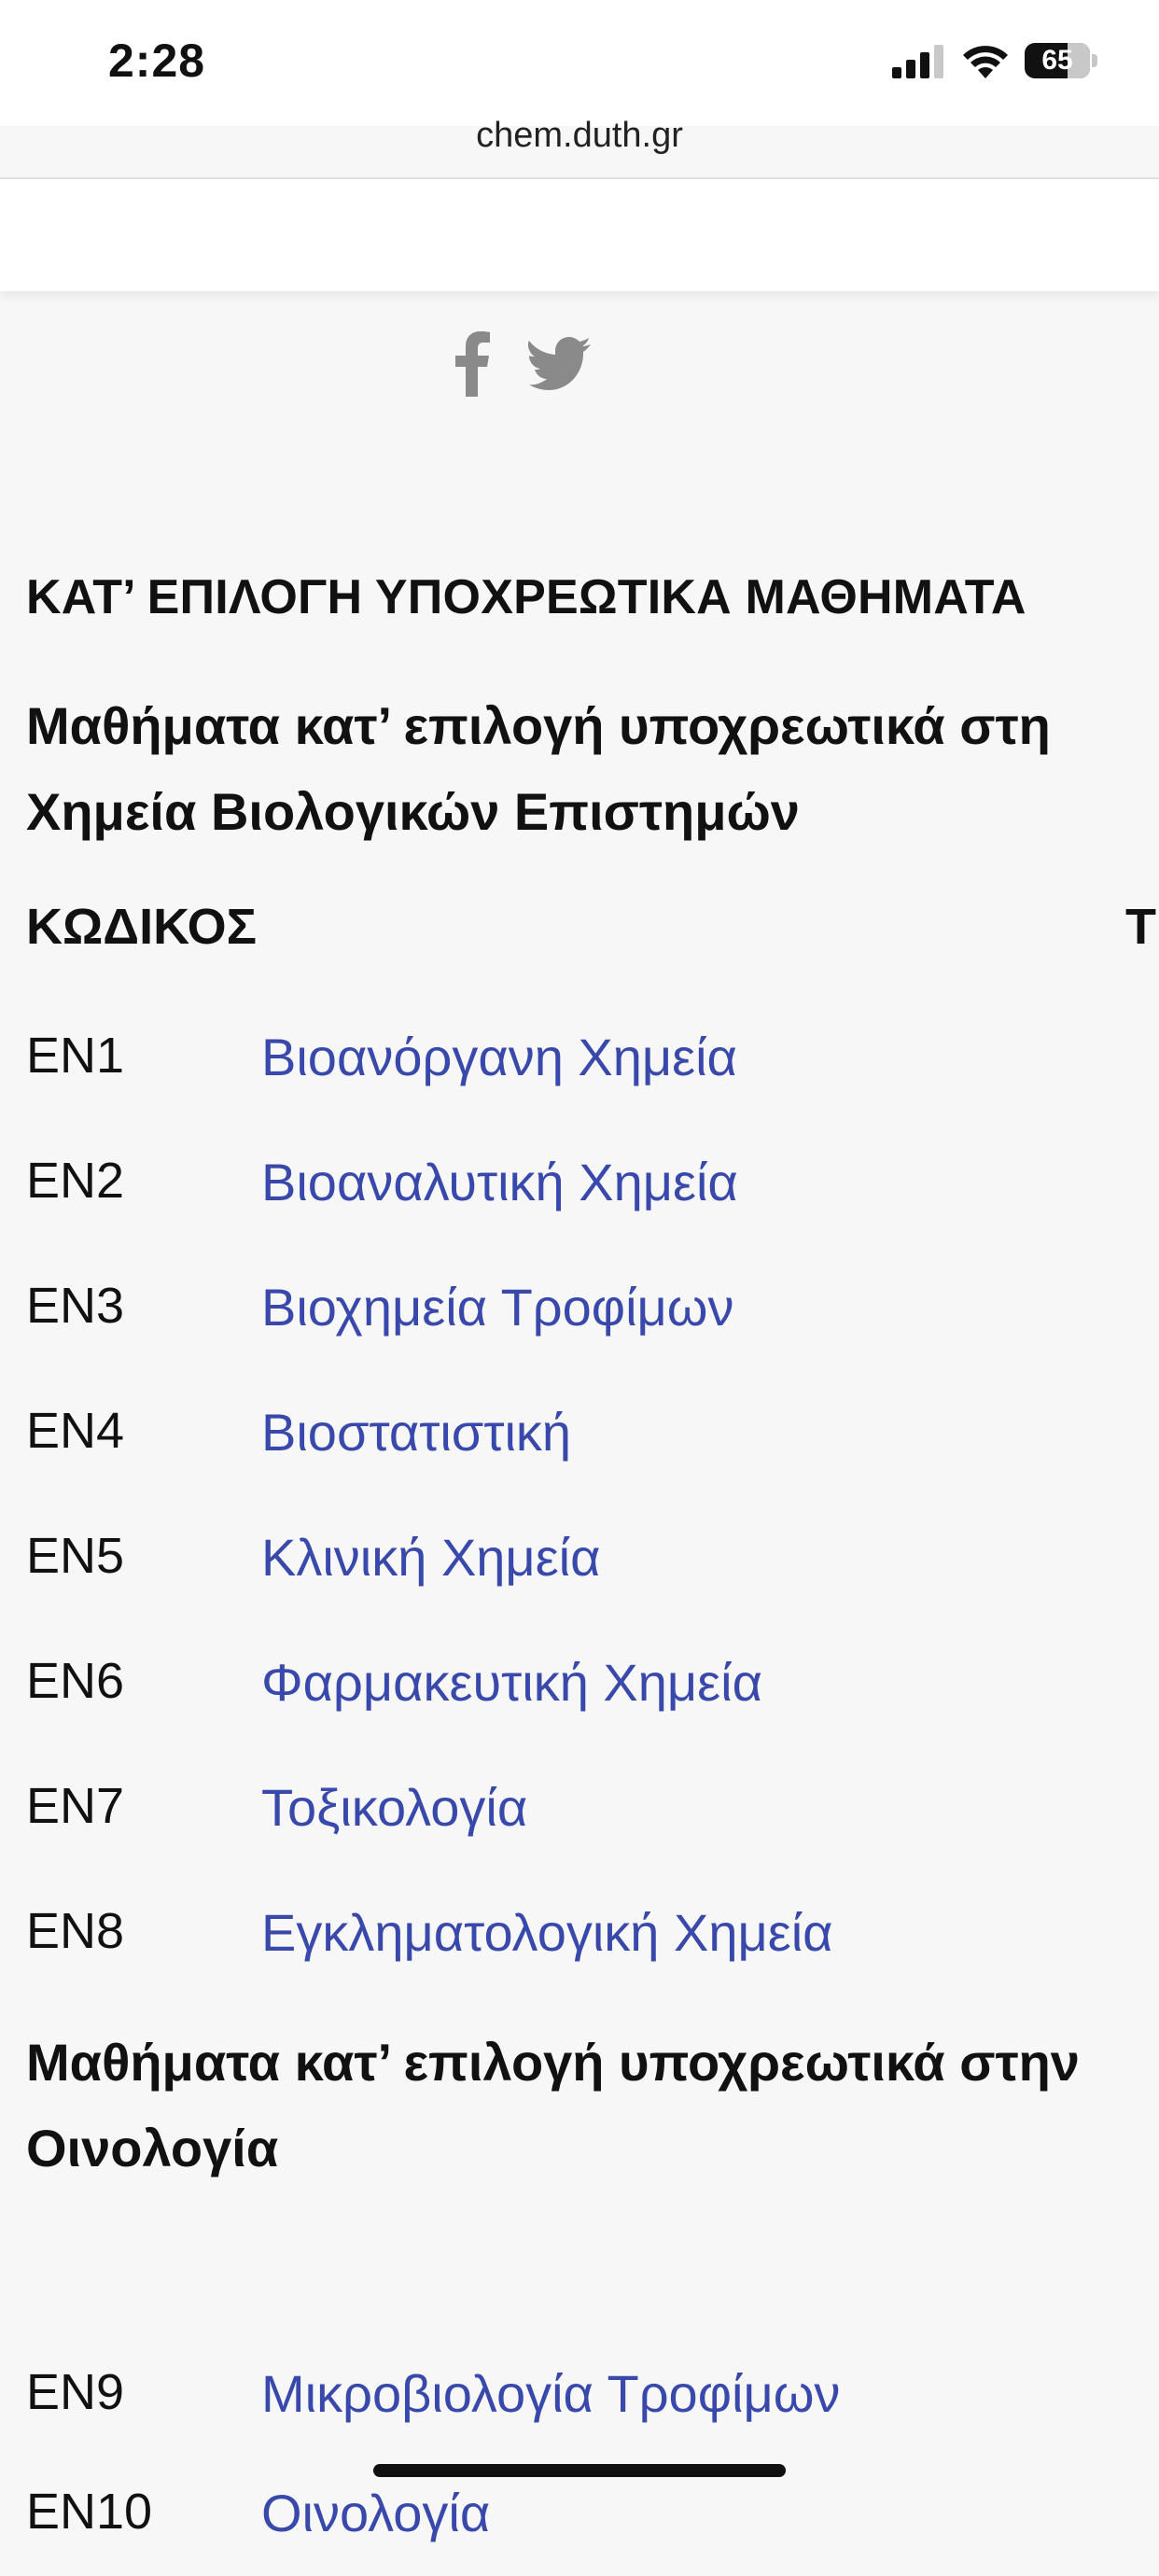  I want to click on course-row: EN3 Βιοχημεία Τροφίμων, so click(579, 1323).